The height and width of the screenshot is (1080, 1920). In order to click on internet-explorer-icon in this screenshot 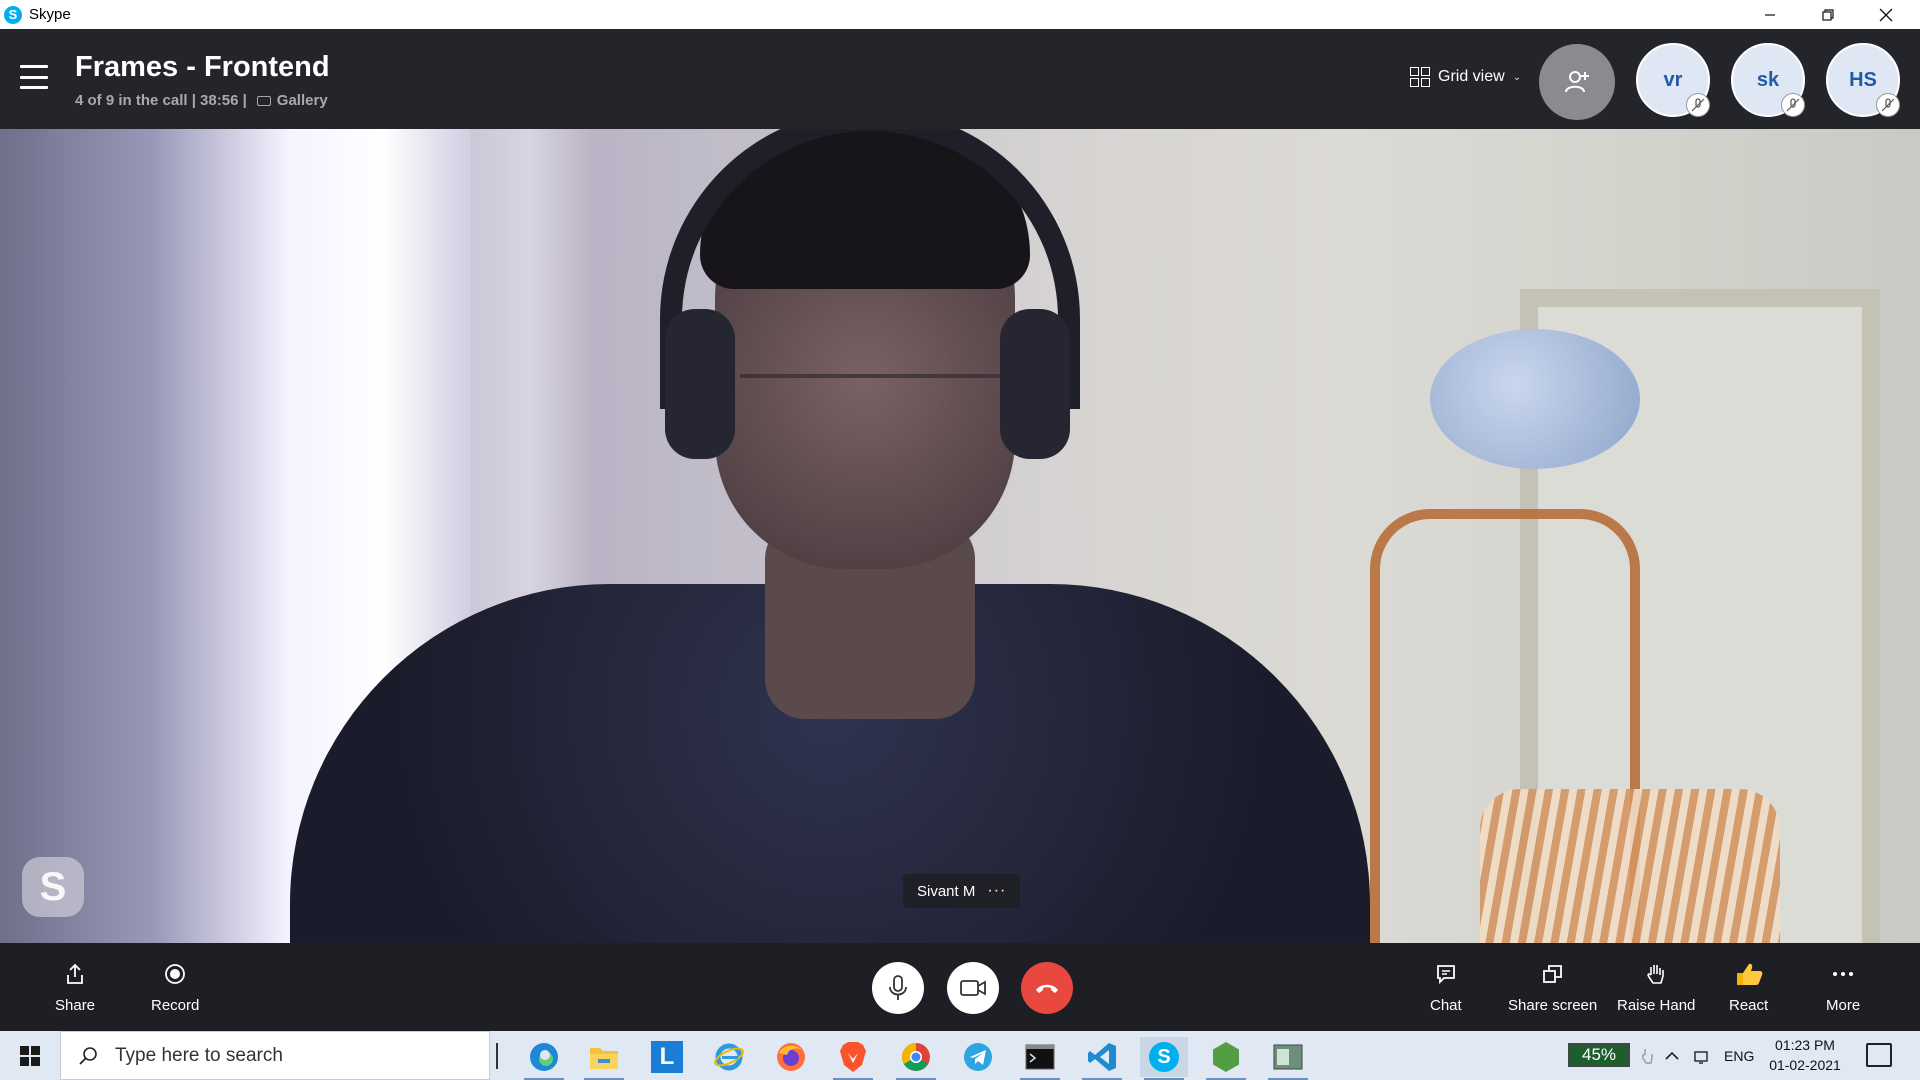, I will do `click(729, 1057)`.